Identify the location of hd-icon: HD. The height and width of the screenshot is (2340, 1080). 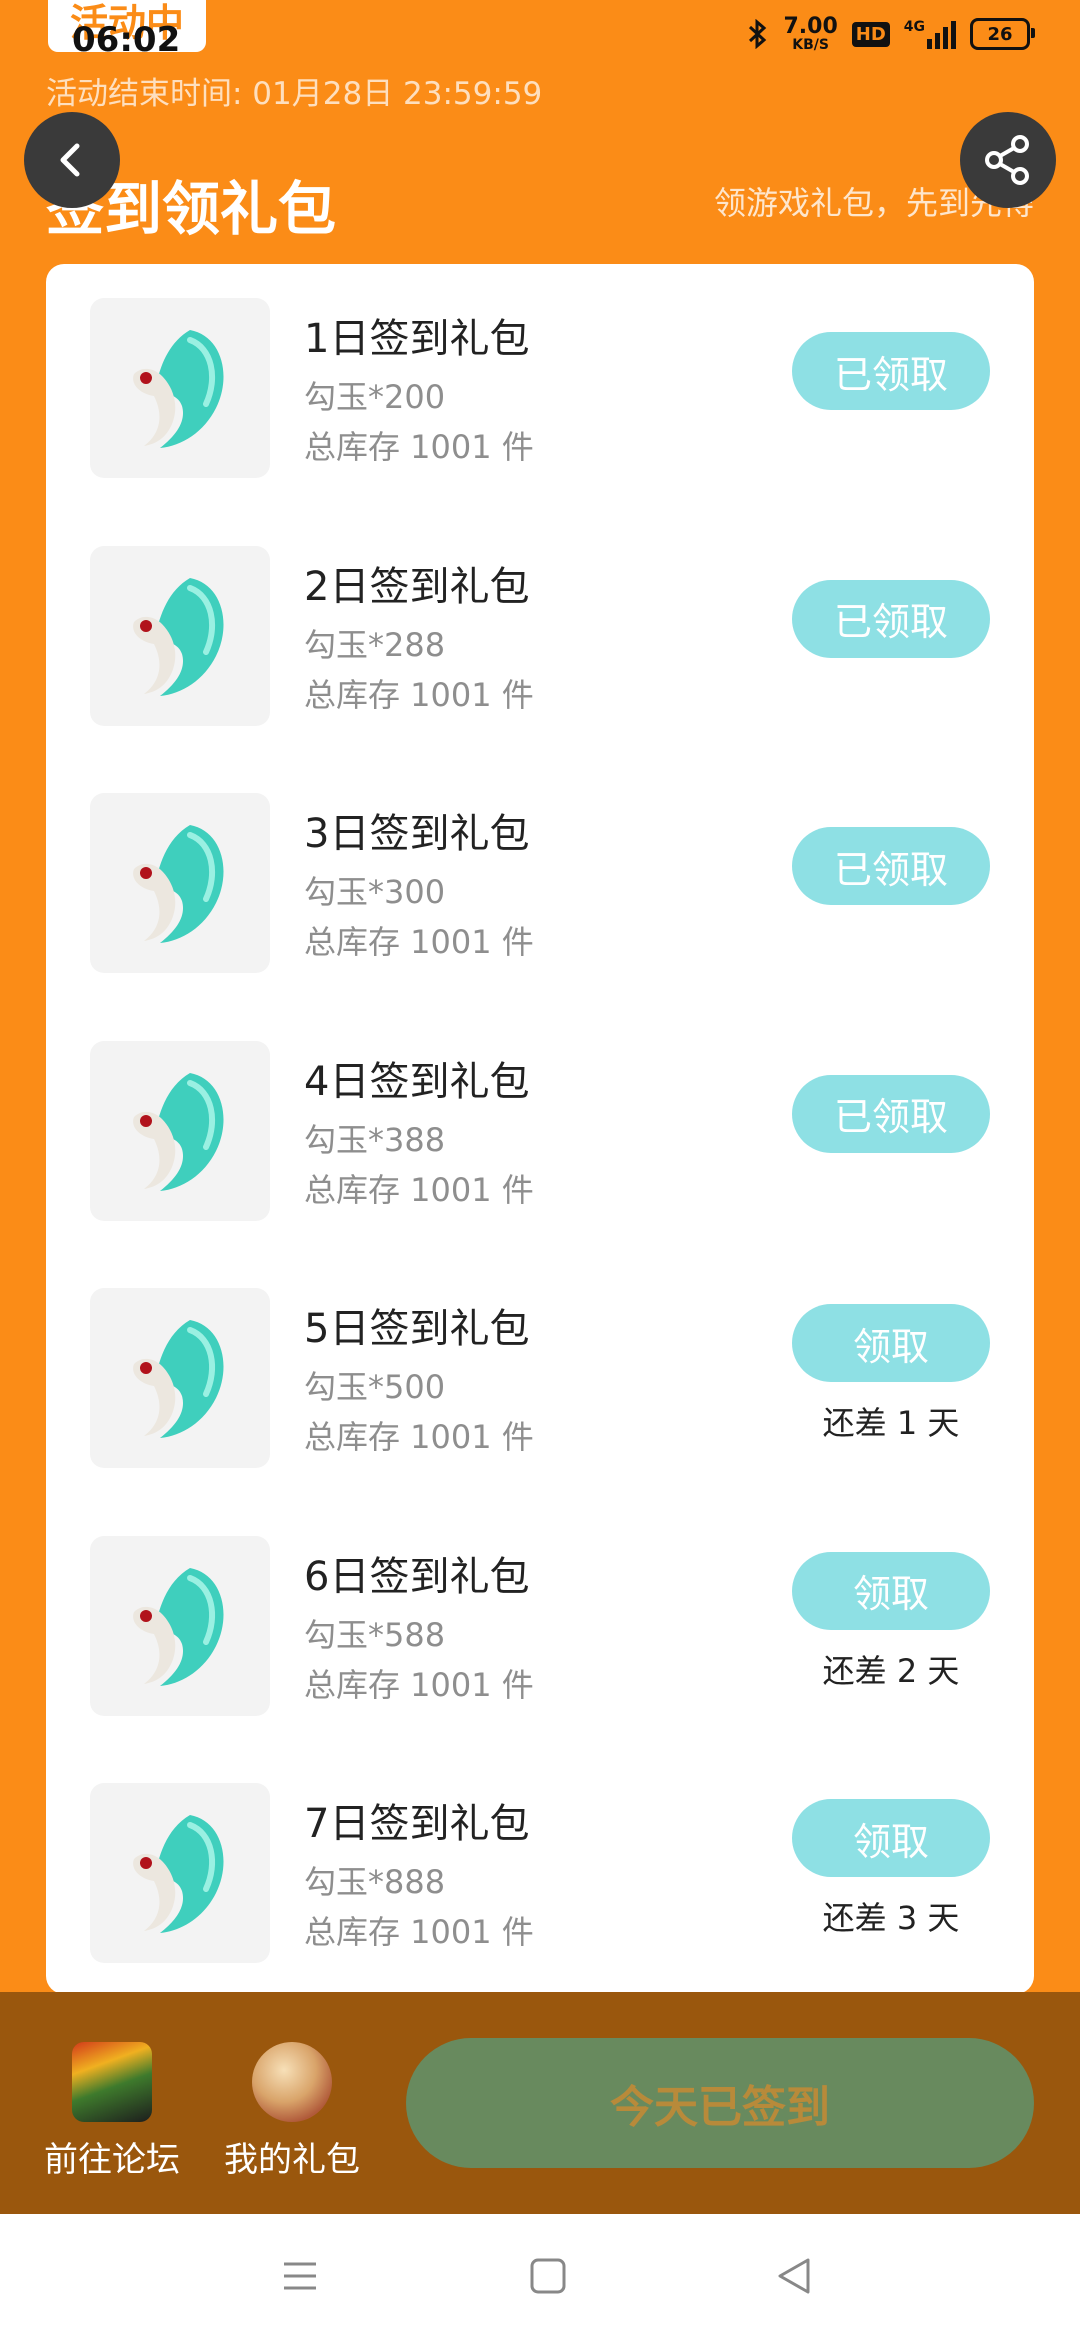
(870, 34).